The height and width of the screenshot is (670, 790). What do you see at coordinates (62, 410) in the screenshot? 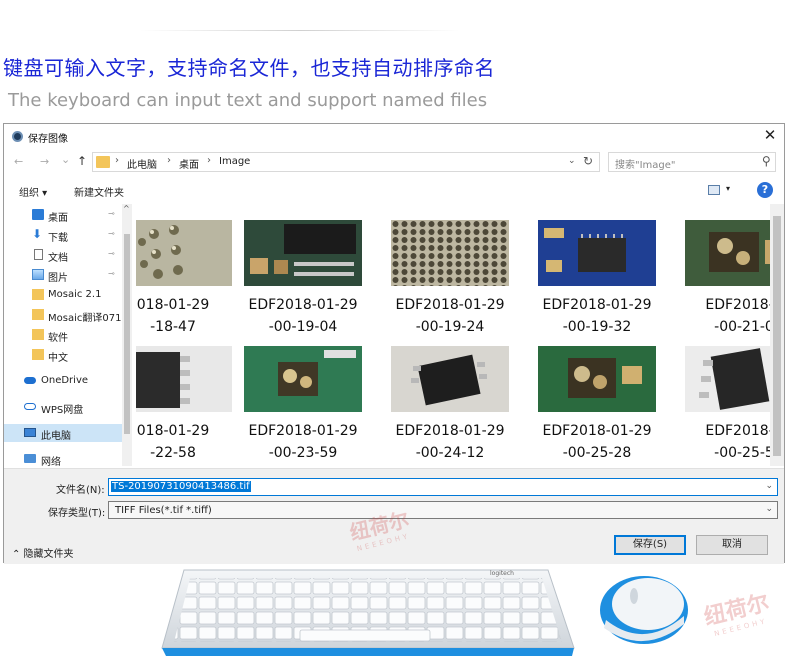
I see `sidebar-item-label: WPS网盘` at bounding box center [62, 410].